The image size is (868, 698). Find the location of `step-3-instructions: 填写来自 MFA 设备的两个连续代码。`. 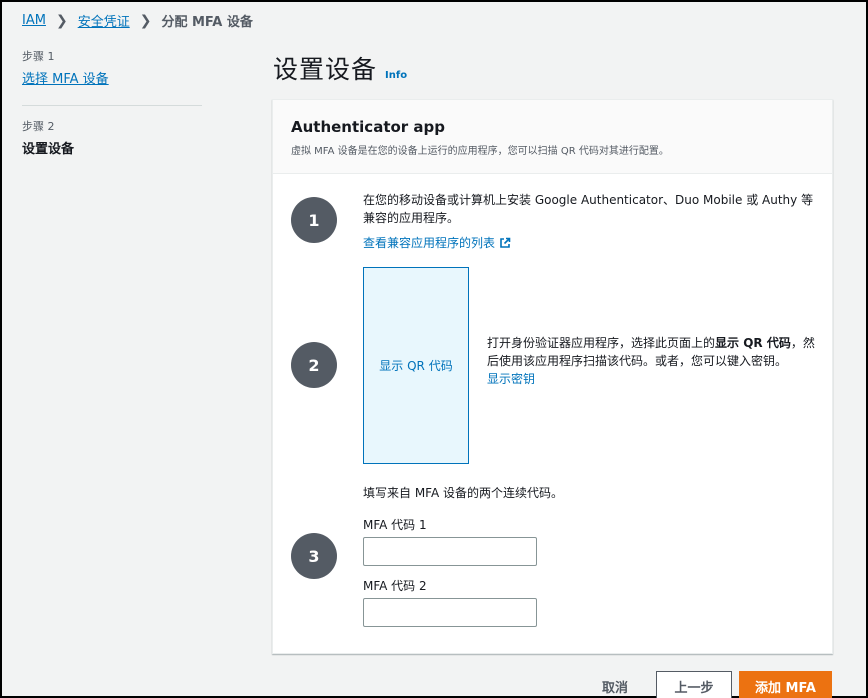

step-3-instructions: 填写来自 MFA 设备的两个连续代码。 is located at coordinates (463, 493).